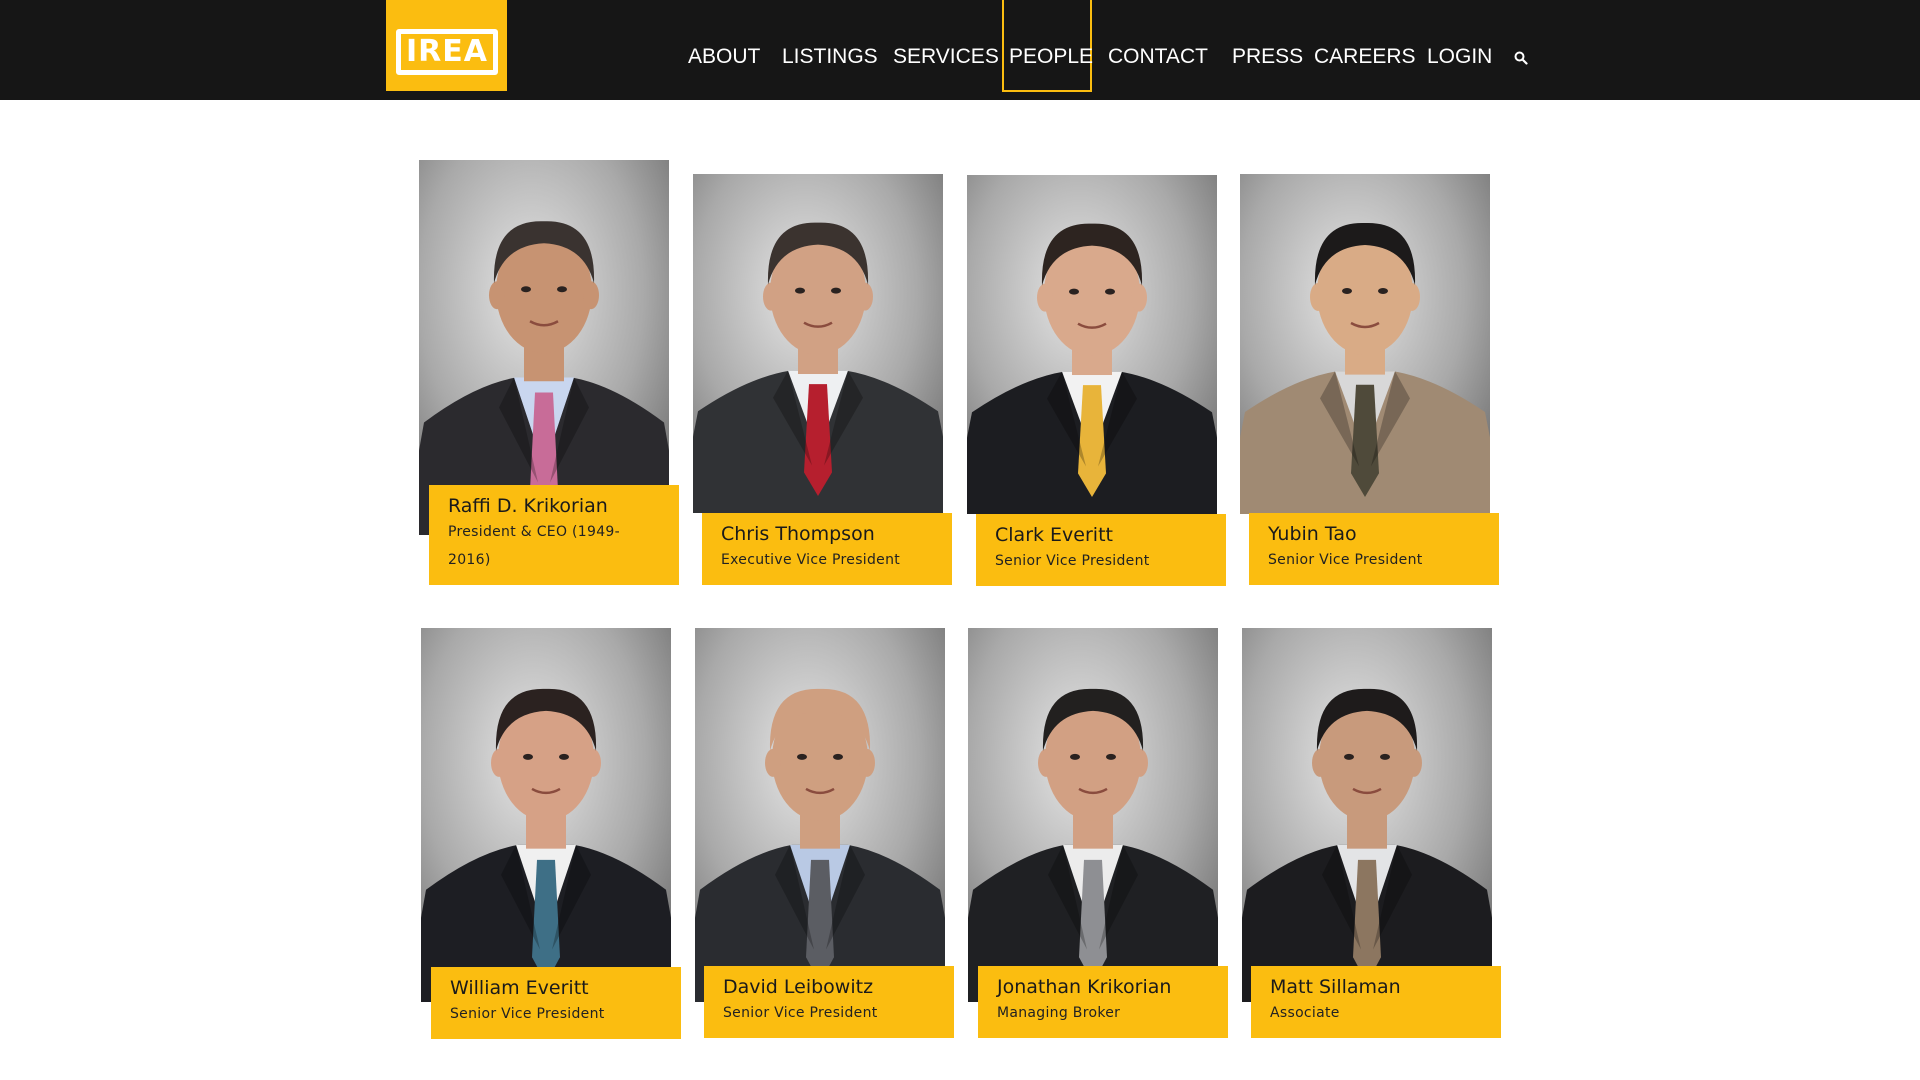  What do you see at coordinates (830, 57) in the screenshot?
I see `nav-listings: LISTINGS` at bounding box center [830, 57].